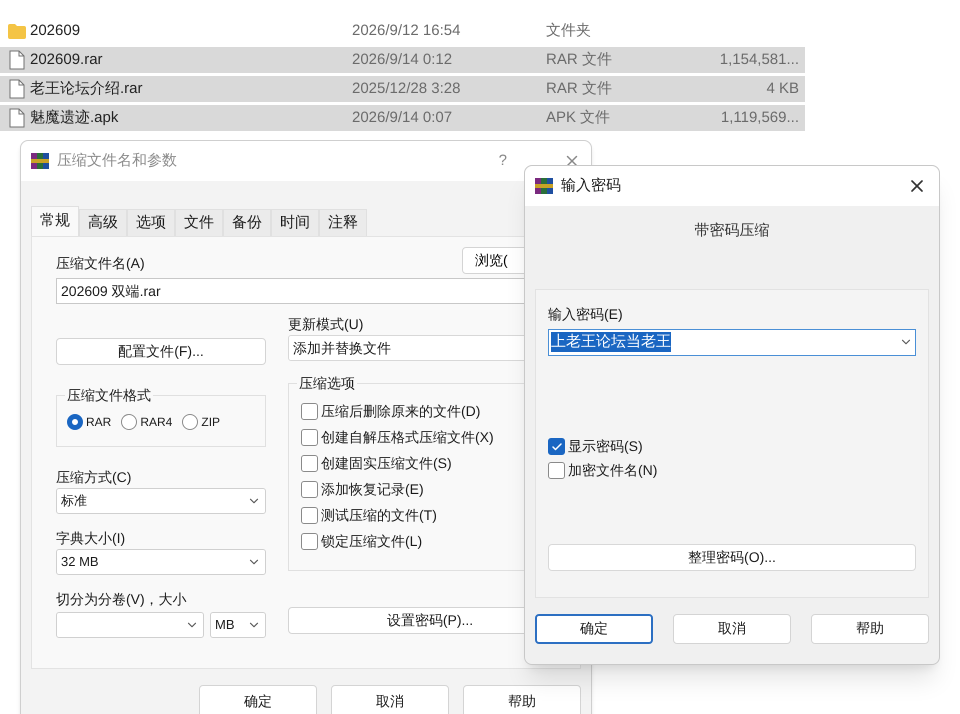  What do you see at coordinates (371, 541) in the screenshot?
I see `checkbox-label: 锁定压缩文件(L)` at bounding box center [371, 541].